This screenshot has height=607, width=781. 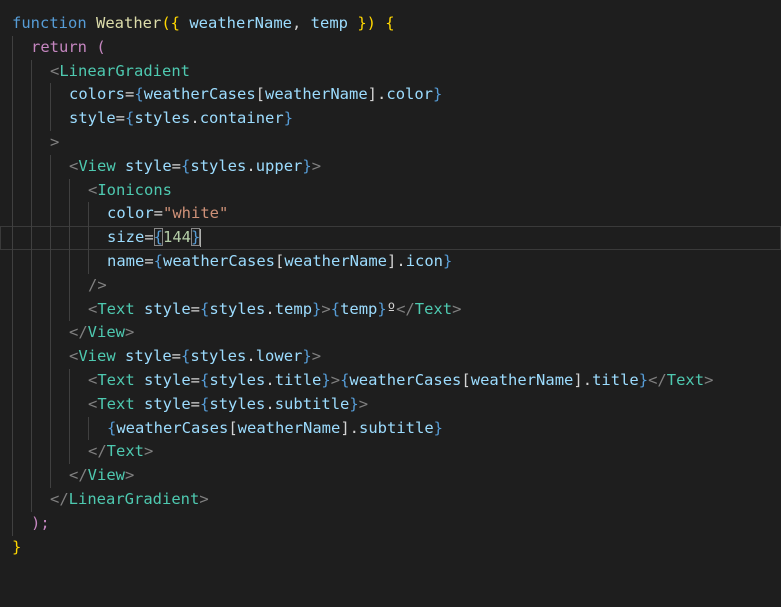 I want to click on code-line-21: </LinearGradient>, so click(x=390, y=499).